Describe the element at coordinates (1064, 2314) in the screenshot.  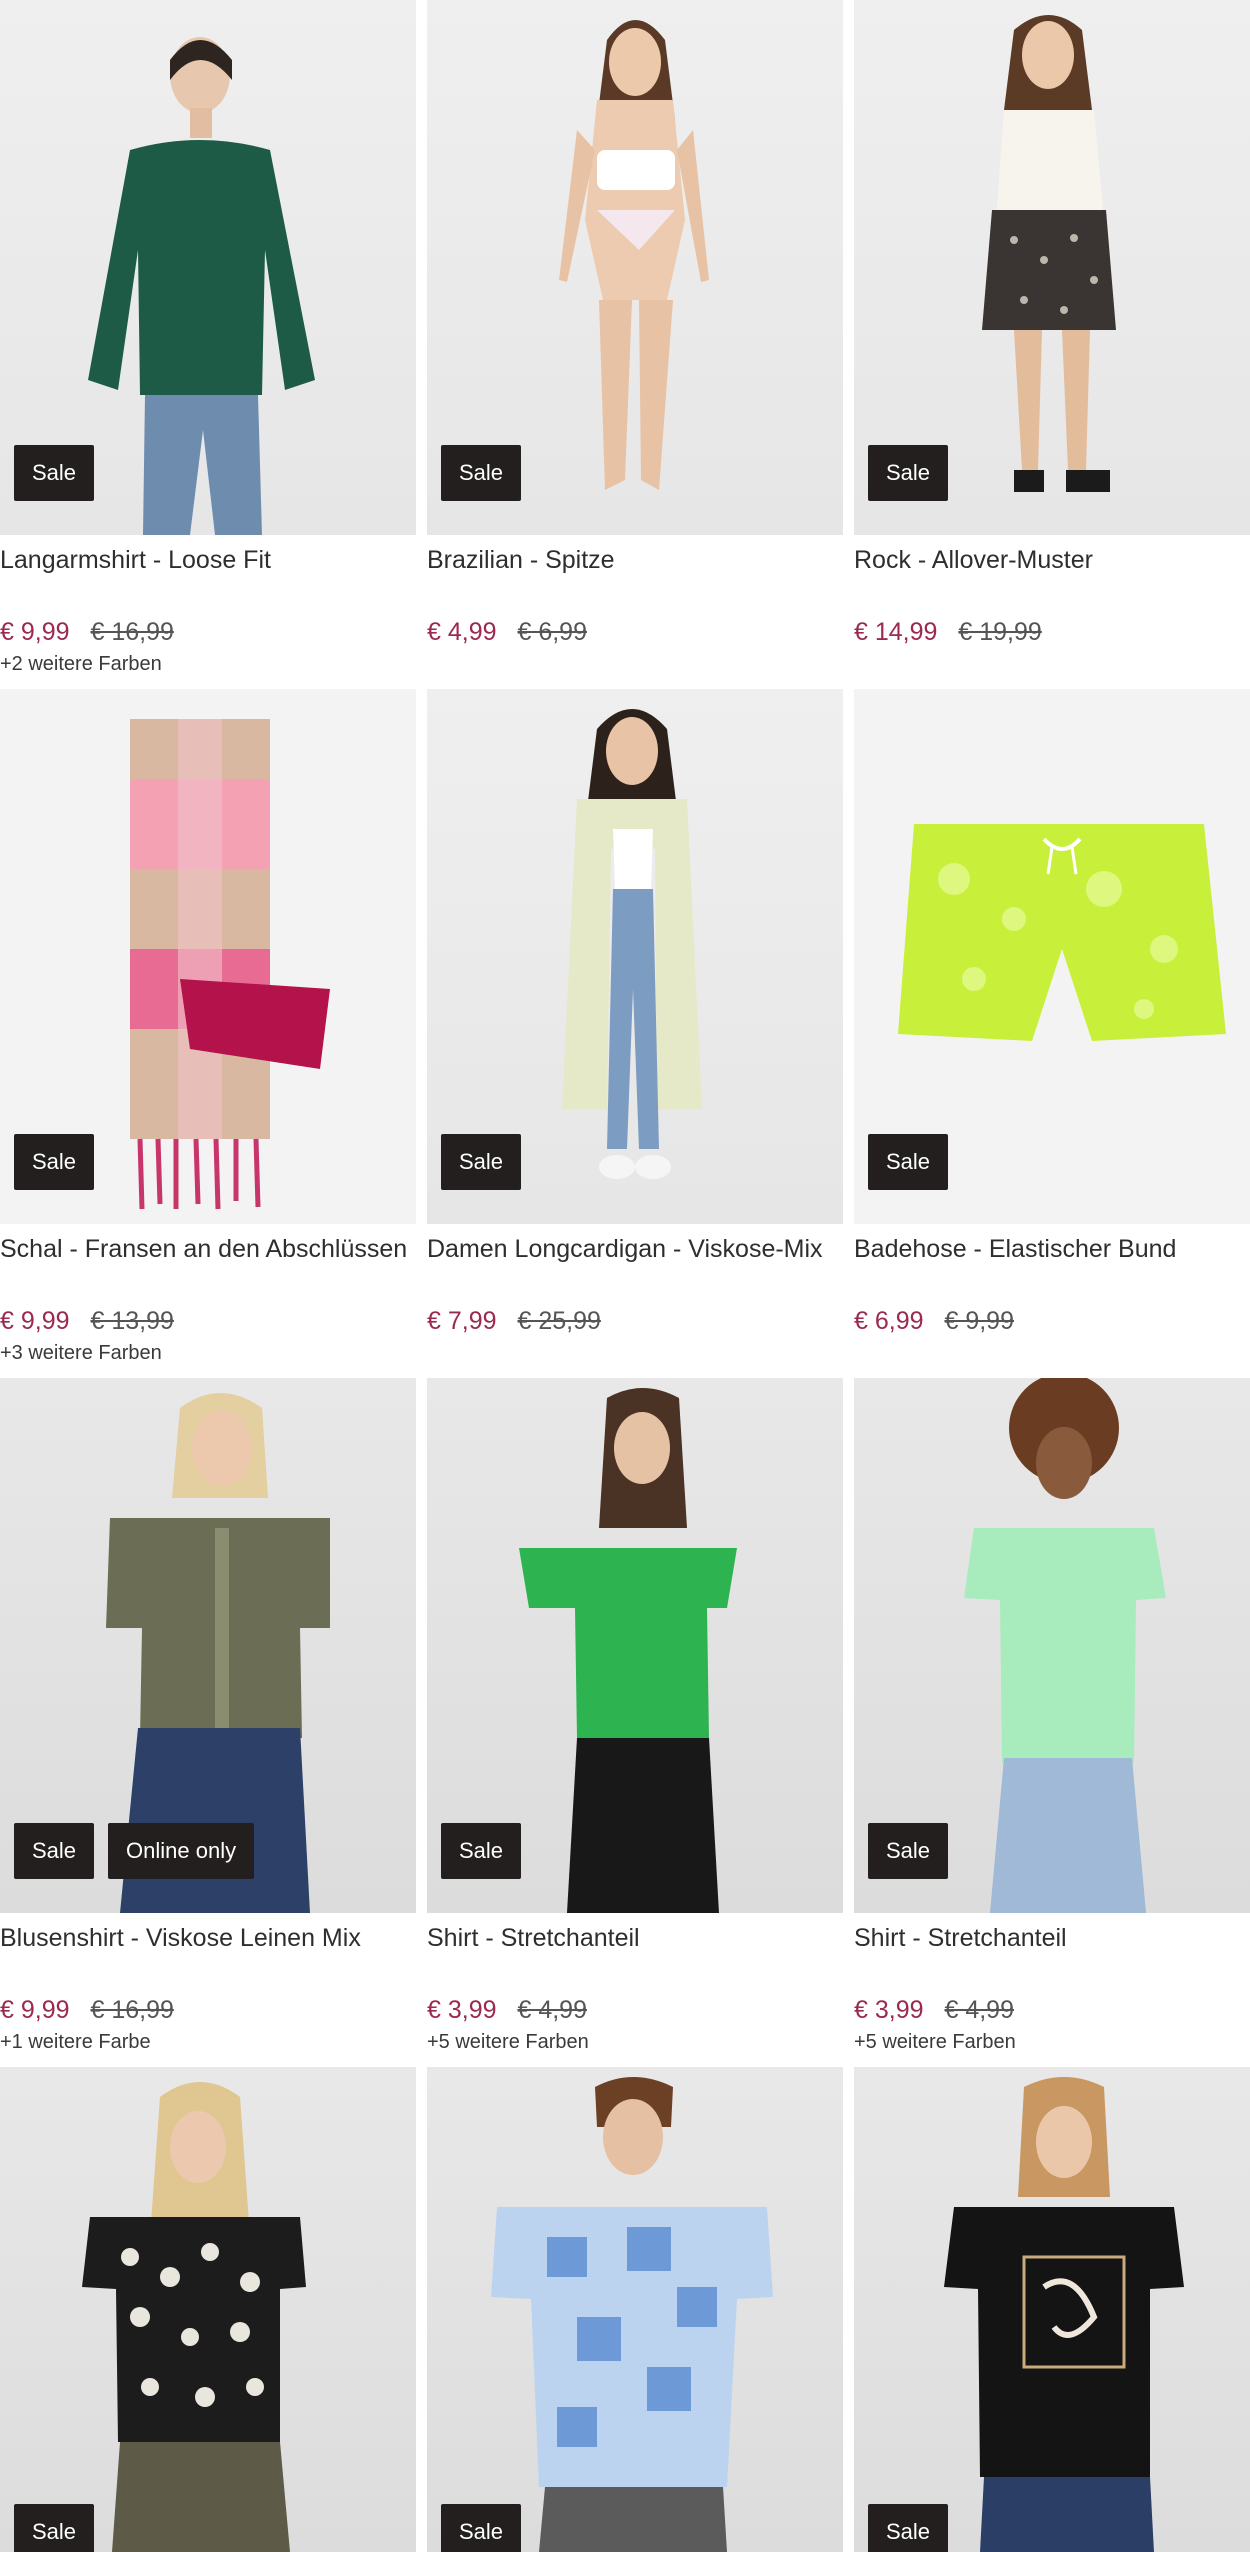
I see `black-print-tshirt-model-image` at that location.